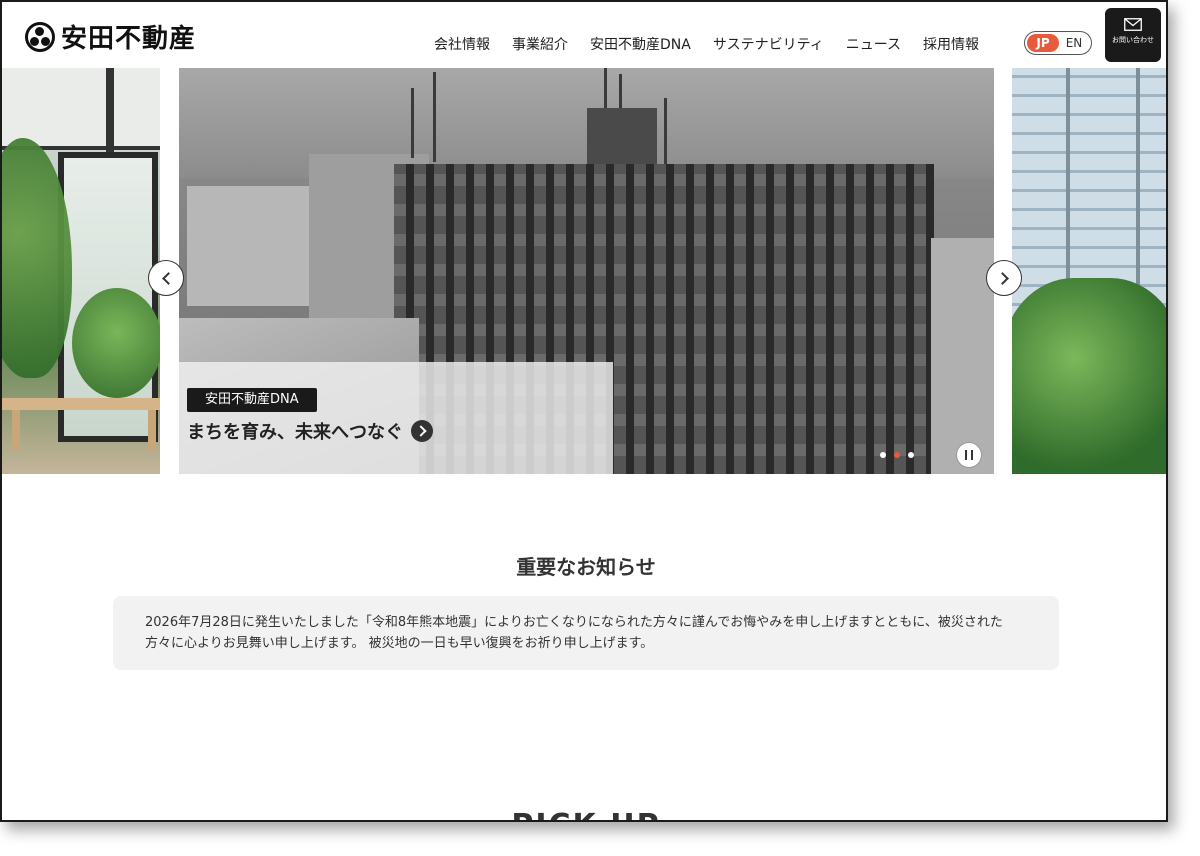  Describe the element at coordinates (897, 455) in the screenshot. I see `carousel-dot-active` at that location.